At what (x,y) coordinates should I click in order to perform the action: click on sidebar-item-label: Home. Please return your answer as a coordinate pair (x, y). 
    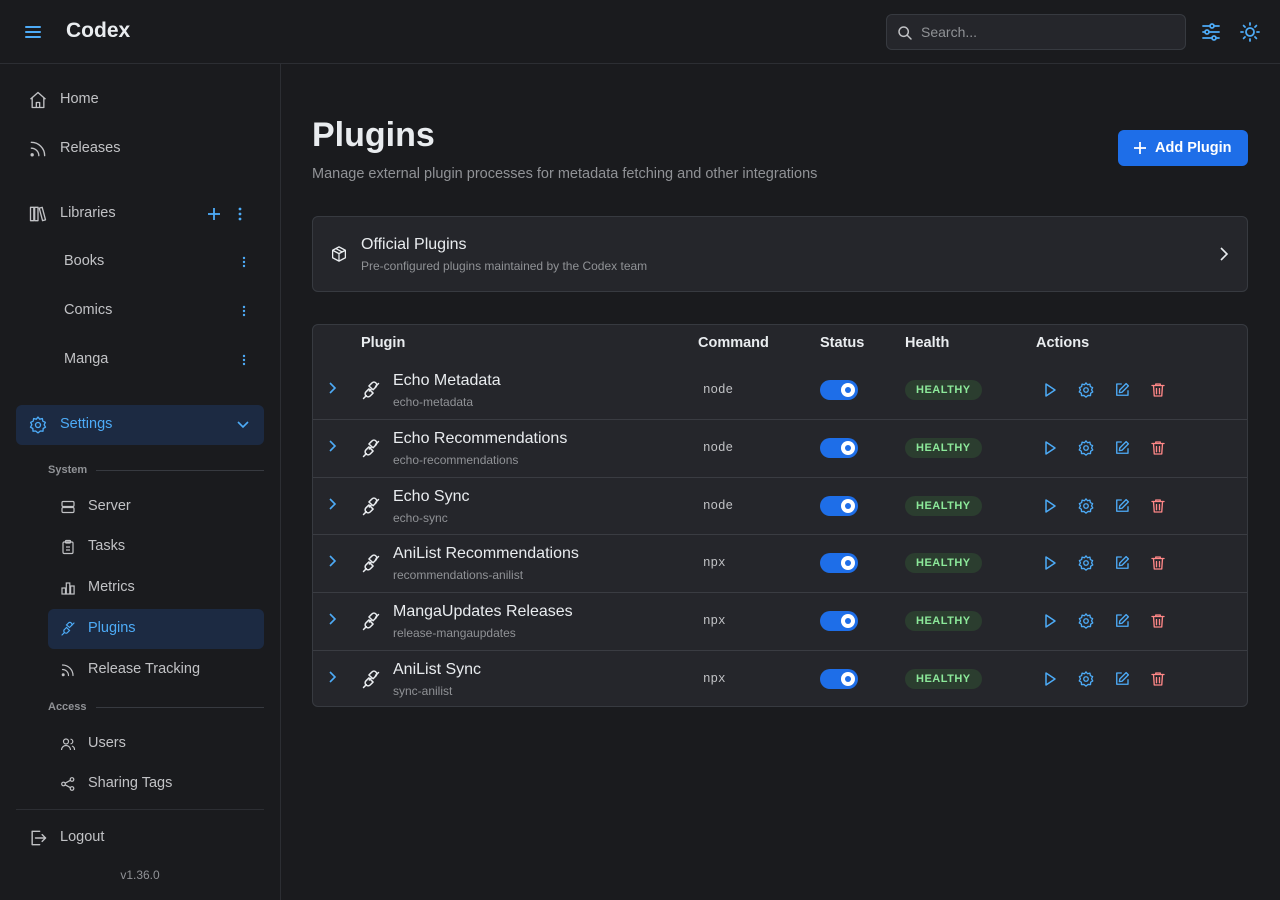
    Looking at the image, I should click on (79, 99).